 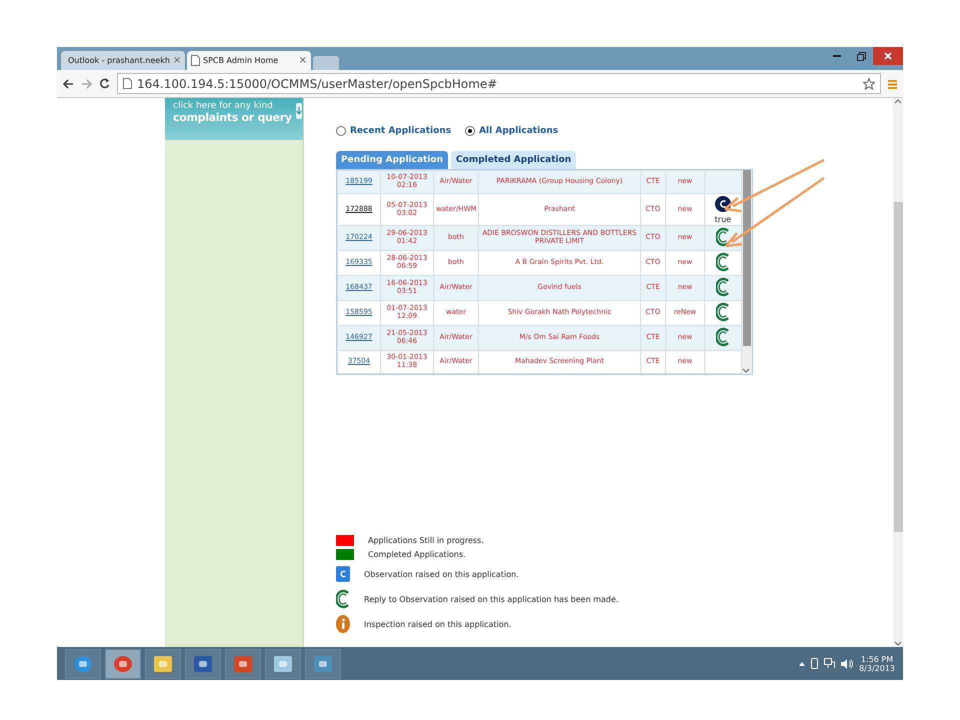 What do you see at coordinates (898, 367) in the screenshot?
I see `page-scrollbar-thumb` at bounding box center [898, 367].